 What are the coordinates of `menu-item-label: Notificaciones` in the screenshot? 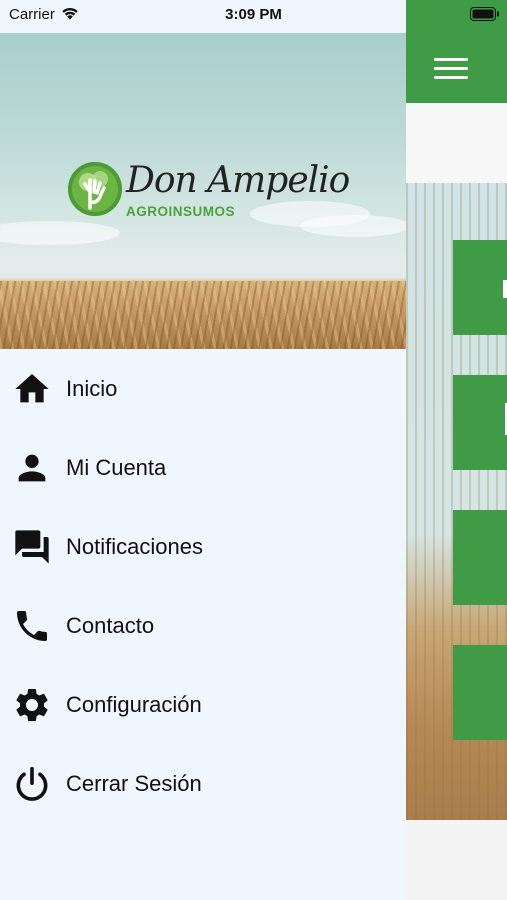 It's located at (134, 546).